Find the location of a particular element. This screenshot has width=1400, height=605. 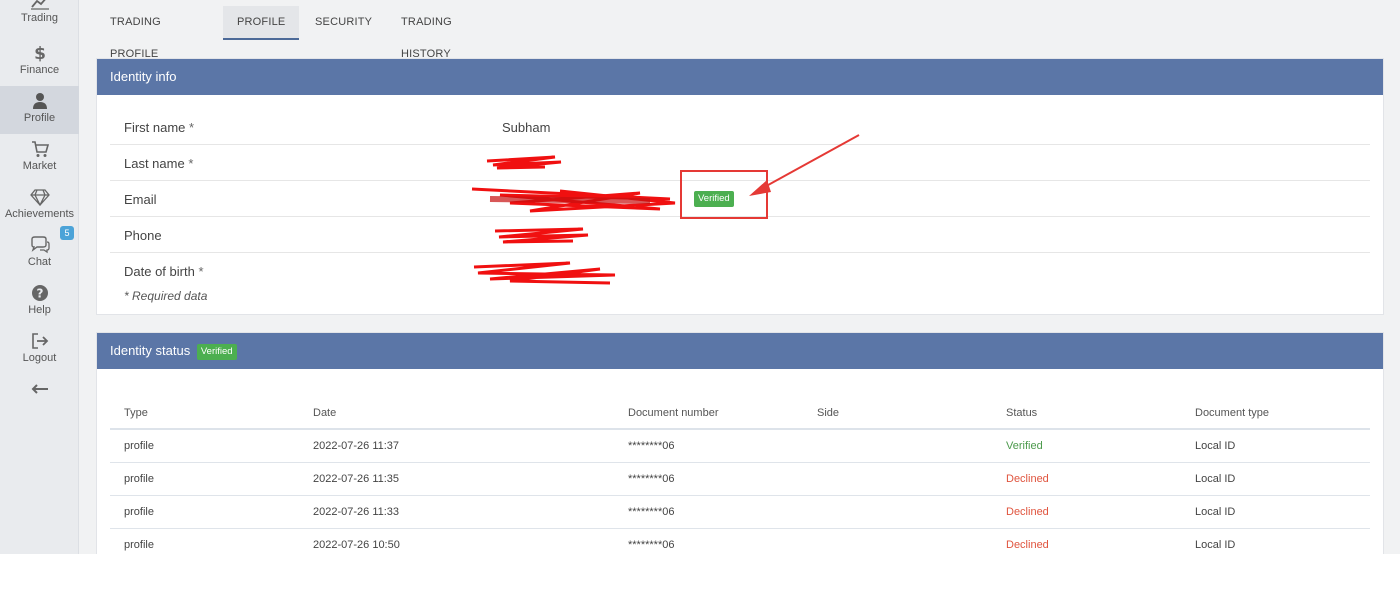

last-name-label: Last name is located at coordinates (154, 163).